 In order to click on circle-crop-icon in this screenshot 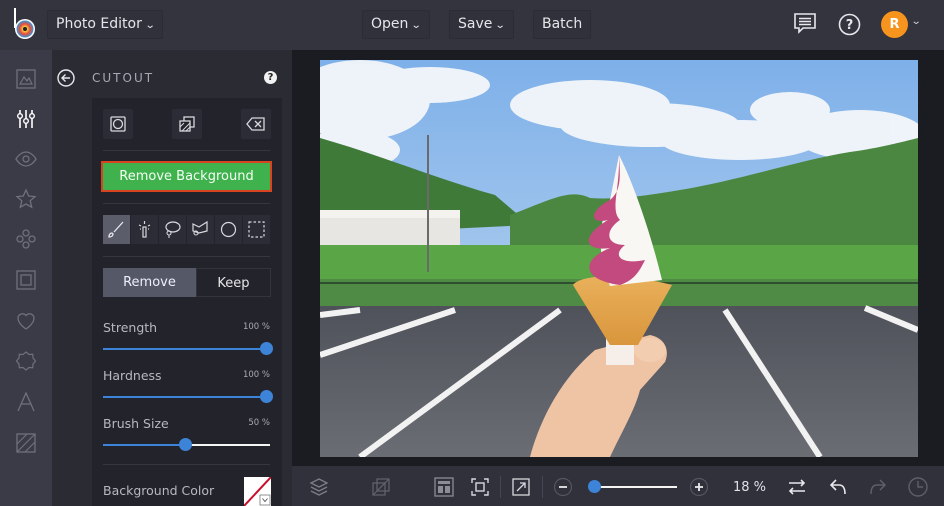, I will do `click(118, 124)`.